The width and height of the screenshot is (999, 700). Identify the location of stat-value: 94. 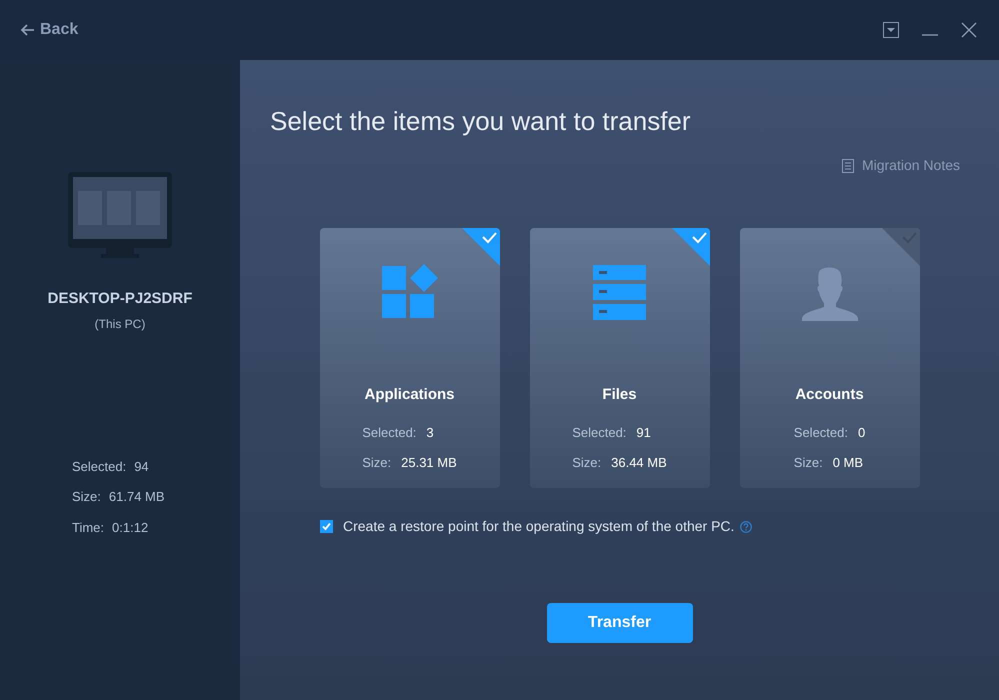
(141, 467).